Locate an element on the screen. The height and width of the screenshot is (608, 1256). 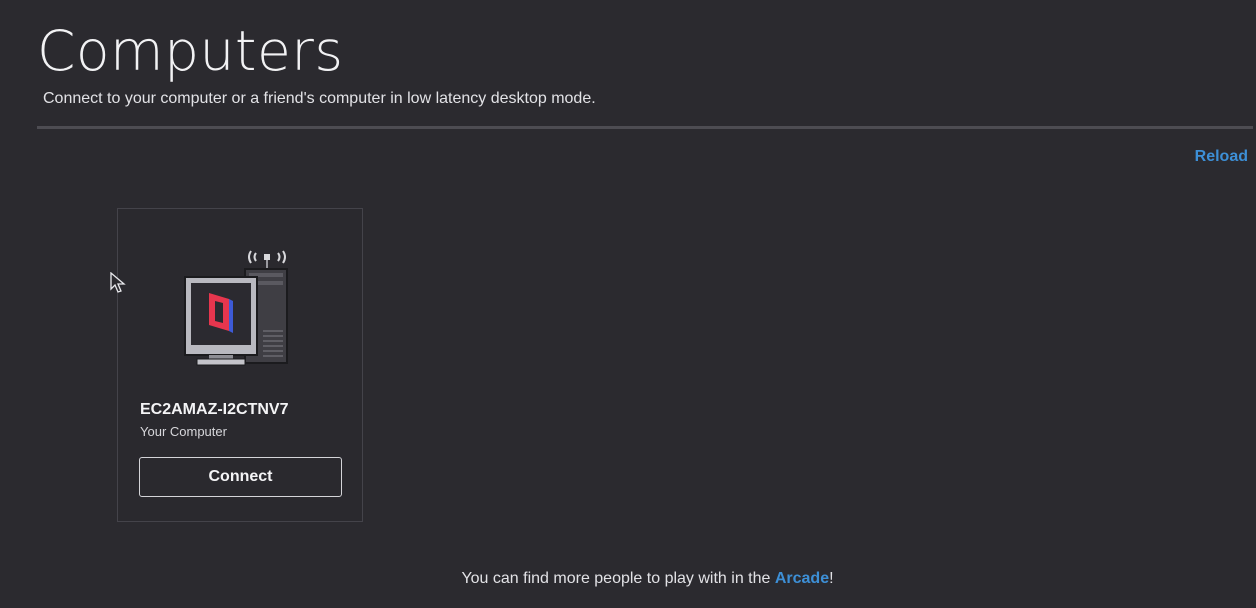
arcade-link: Arcade is located at coordinates (802, 578).